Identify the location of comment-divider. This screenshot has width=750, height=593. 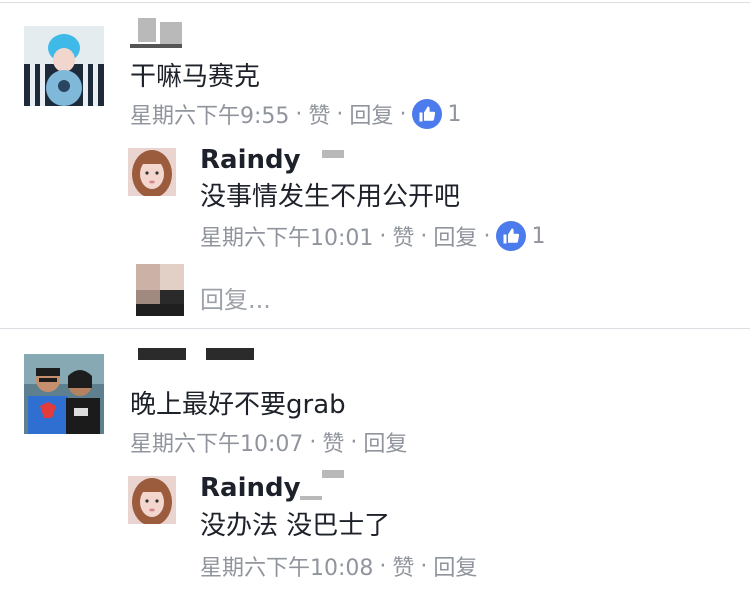
(375, 328).